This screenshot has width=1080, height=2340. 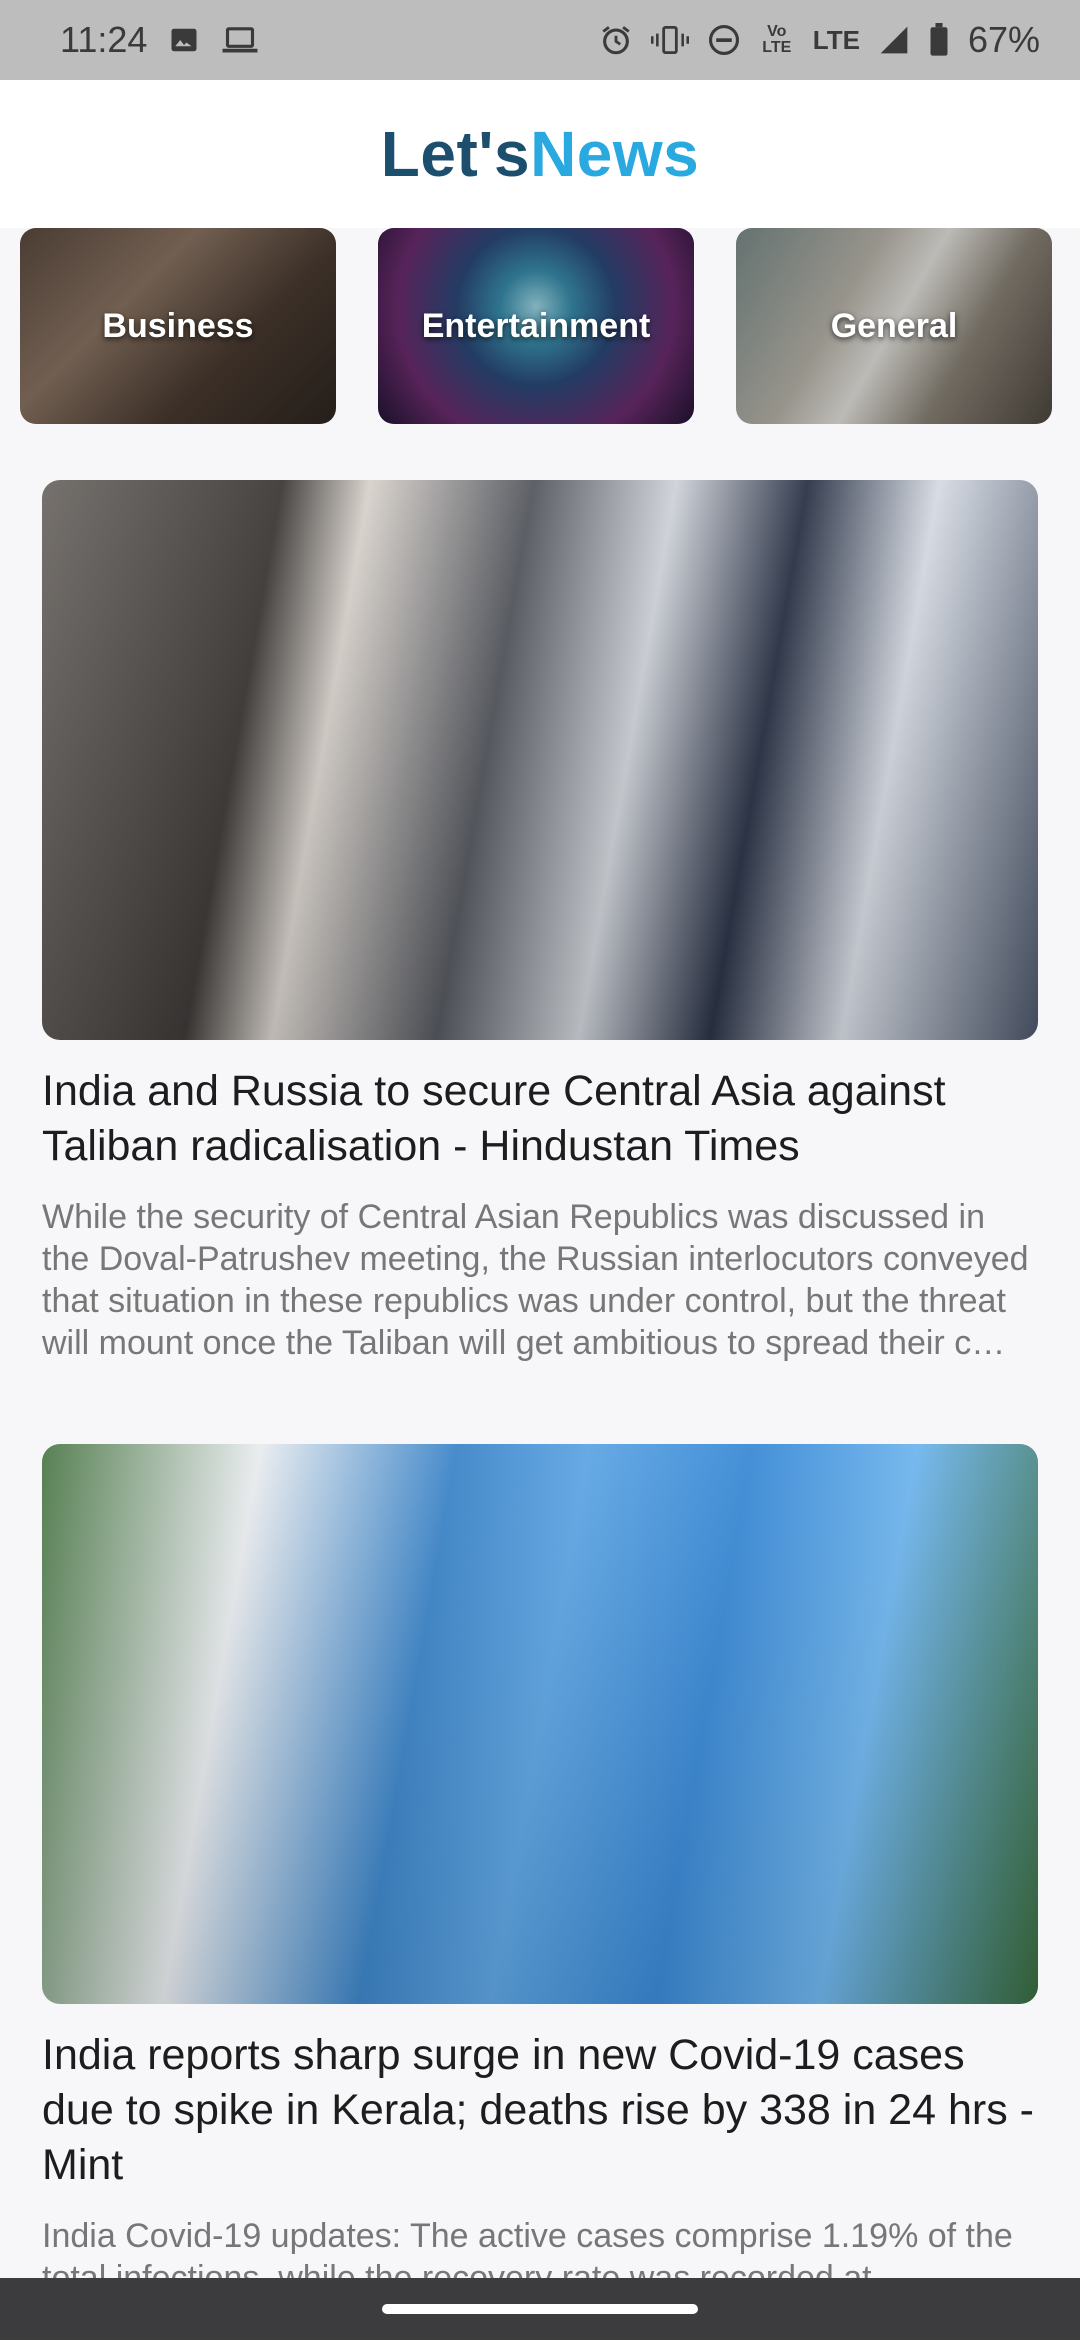 What do you see at coordinates (159, 40) in the screenshot?
I see `status-left: 11:24` at bounding box center [159, 40].